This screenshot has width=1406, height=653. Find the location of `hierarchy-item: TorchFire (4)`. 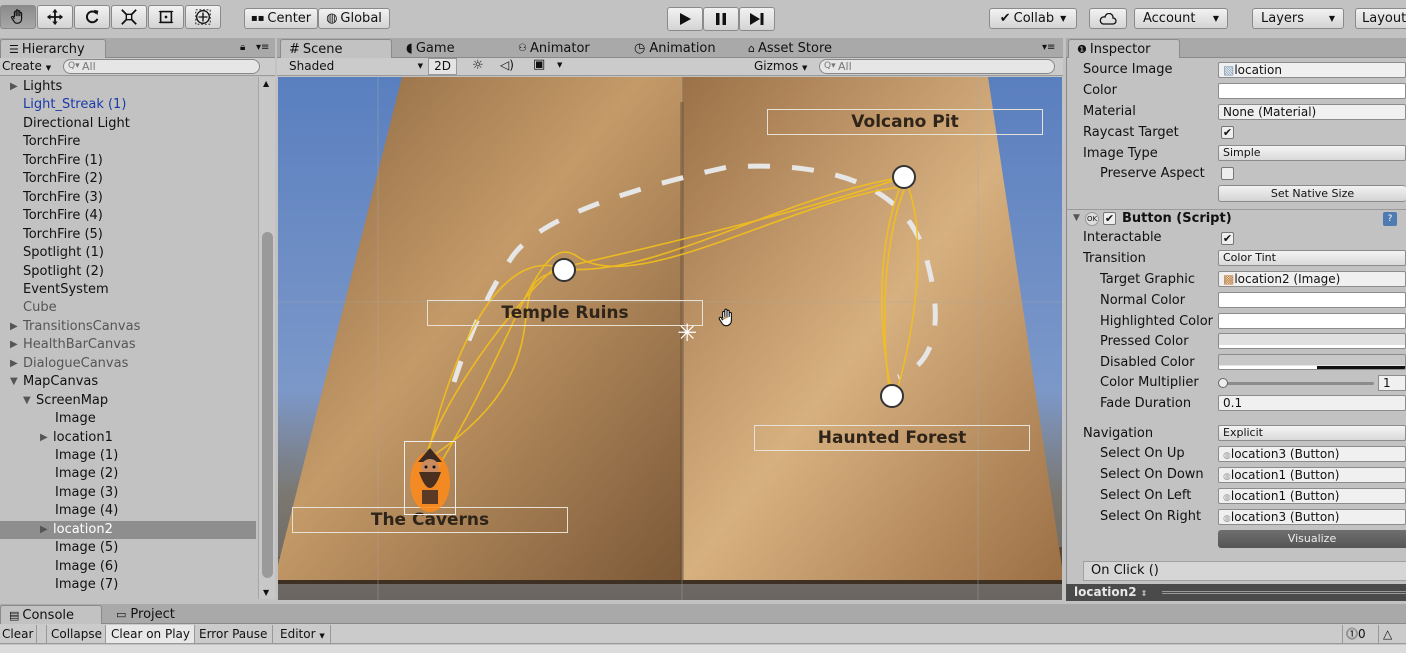

hierarchy-item: TorchFire (4) is located at coordinates (128, 216).